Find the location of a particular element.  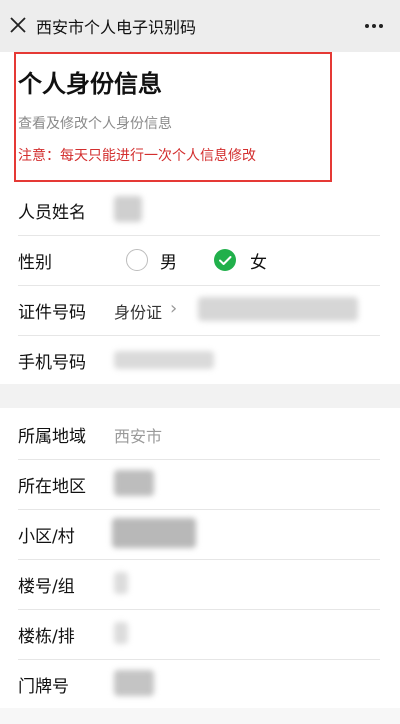

chevron-right-icon: › is located at coordinates (174, 308).